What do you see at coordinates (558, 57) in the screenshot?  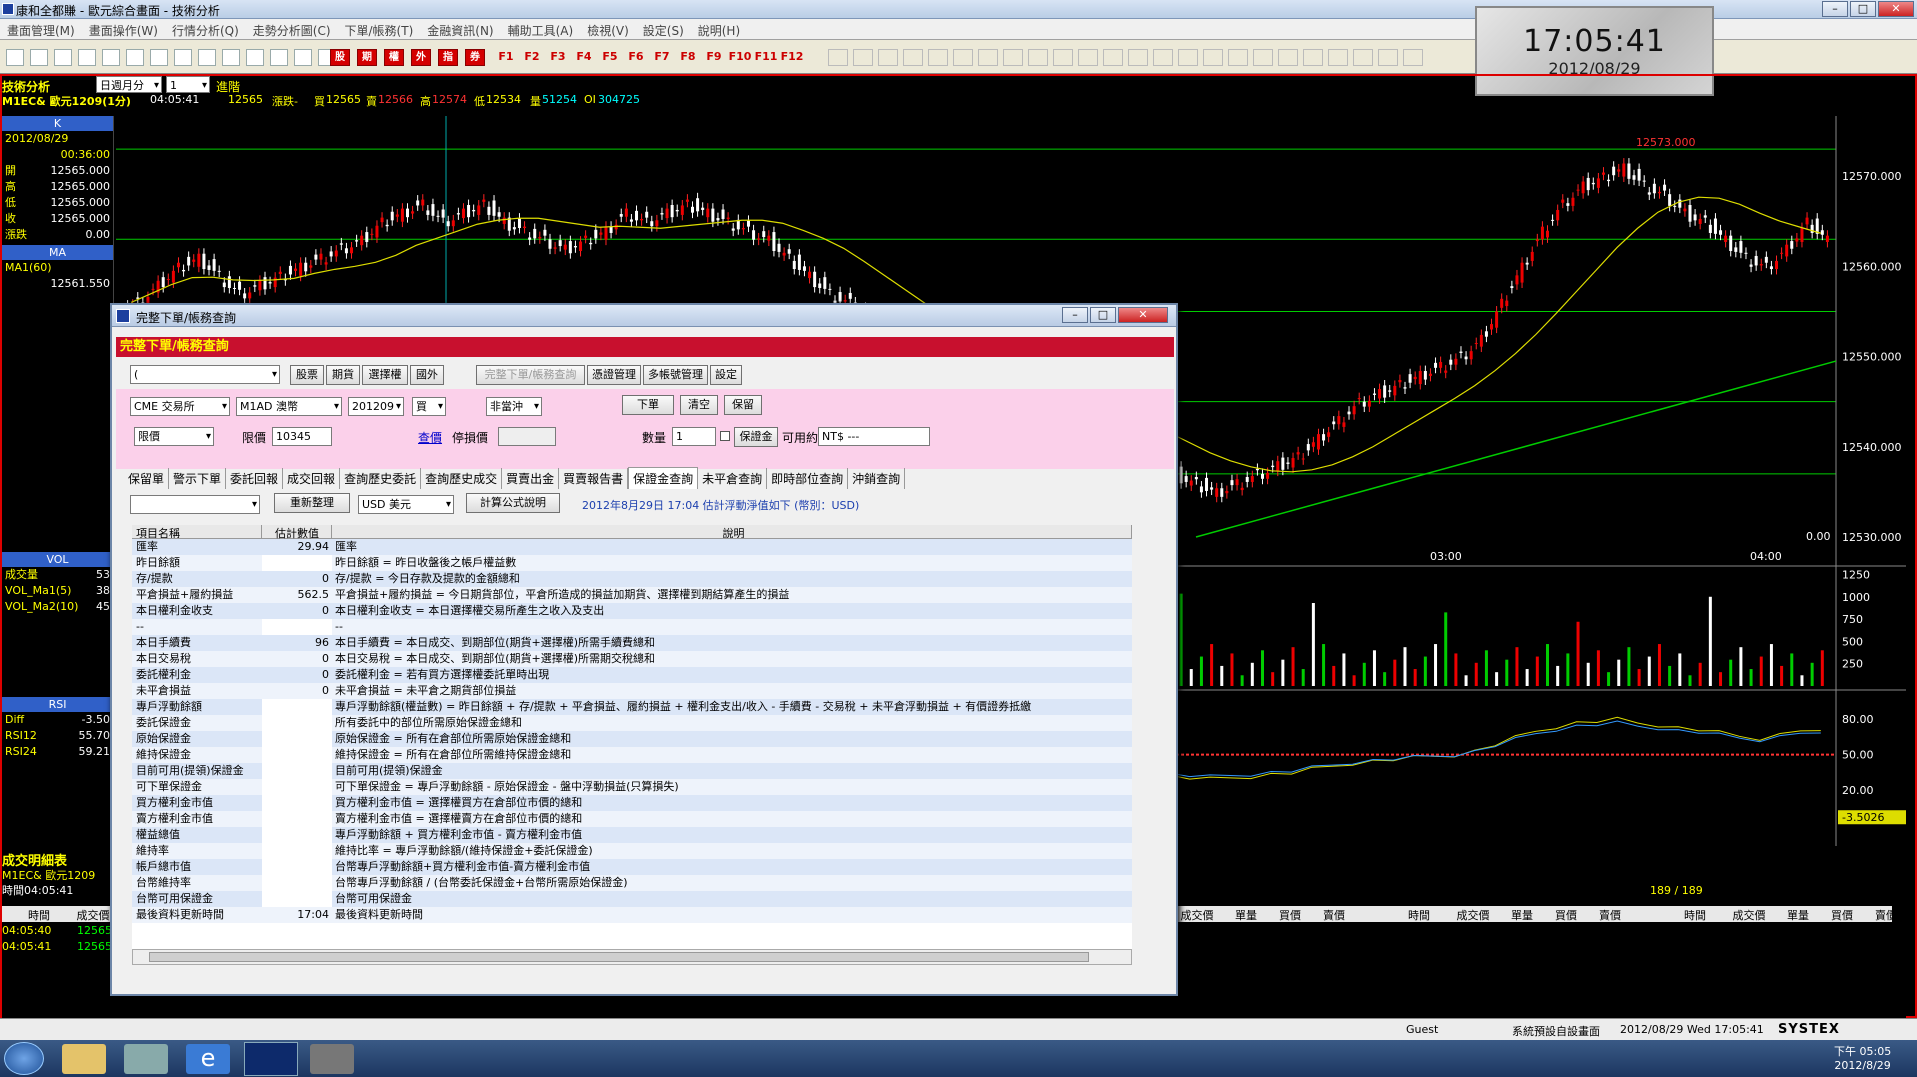 I see `function-key-button: F3` at bounding box center [558, 57].